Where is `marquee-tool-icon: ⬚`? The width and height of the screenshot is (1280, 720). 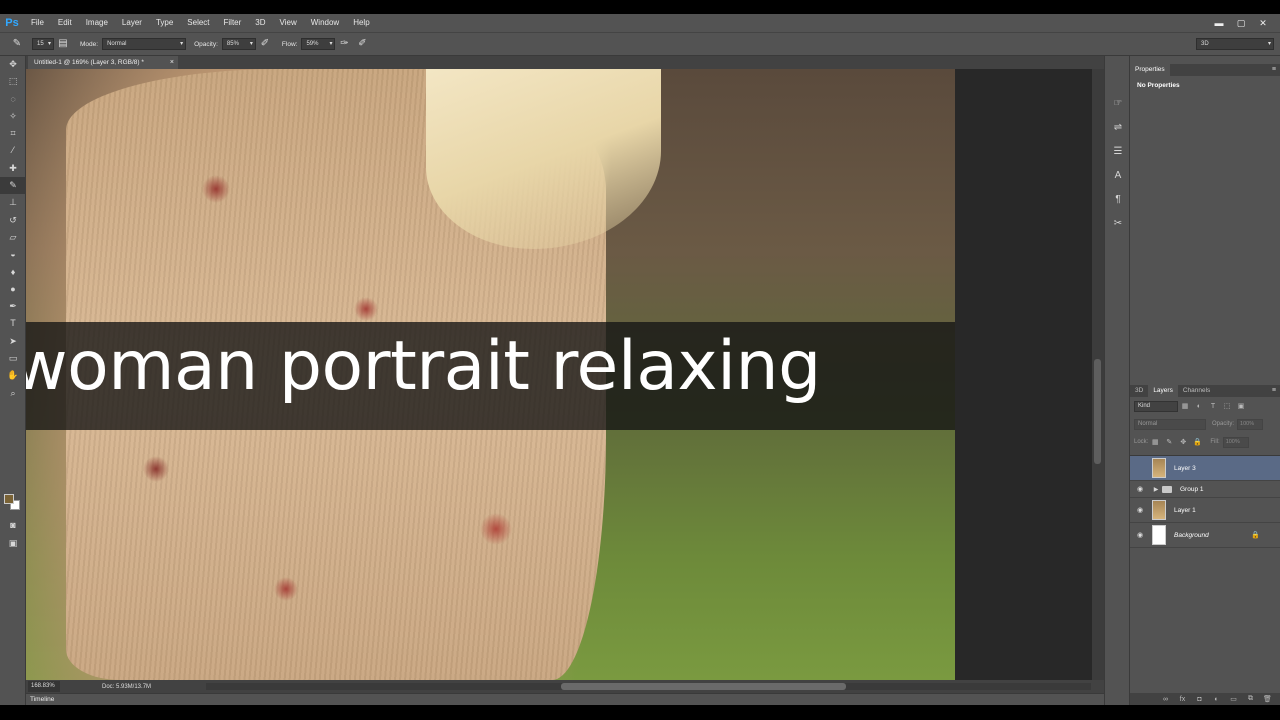
marquee-tool-icon: ⬚ is located at coordinates (13, 81).